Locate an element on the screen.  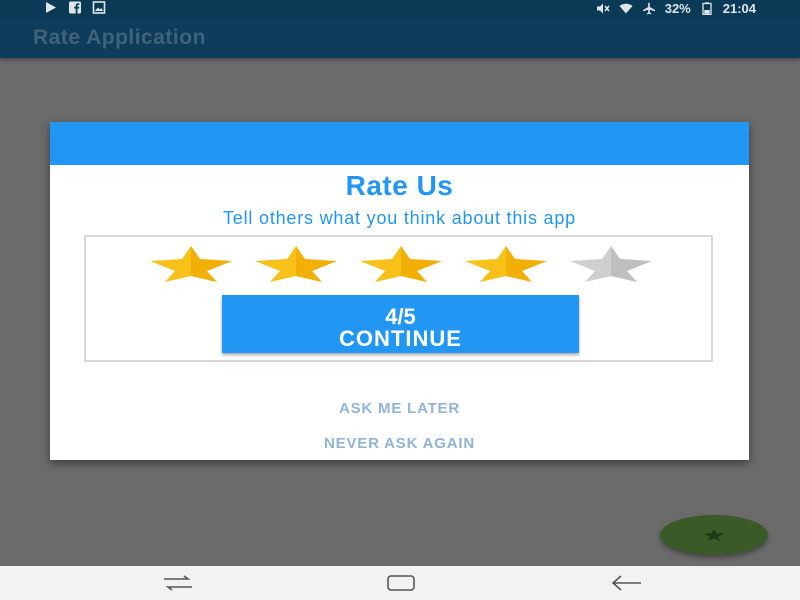
navigation-bar is located at coordinates (400, 583).